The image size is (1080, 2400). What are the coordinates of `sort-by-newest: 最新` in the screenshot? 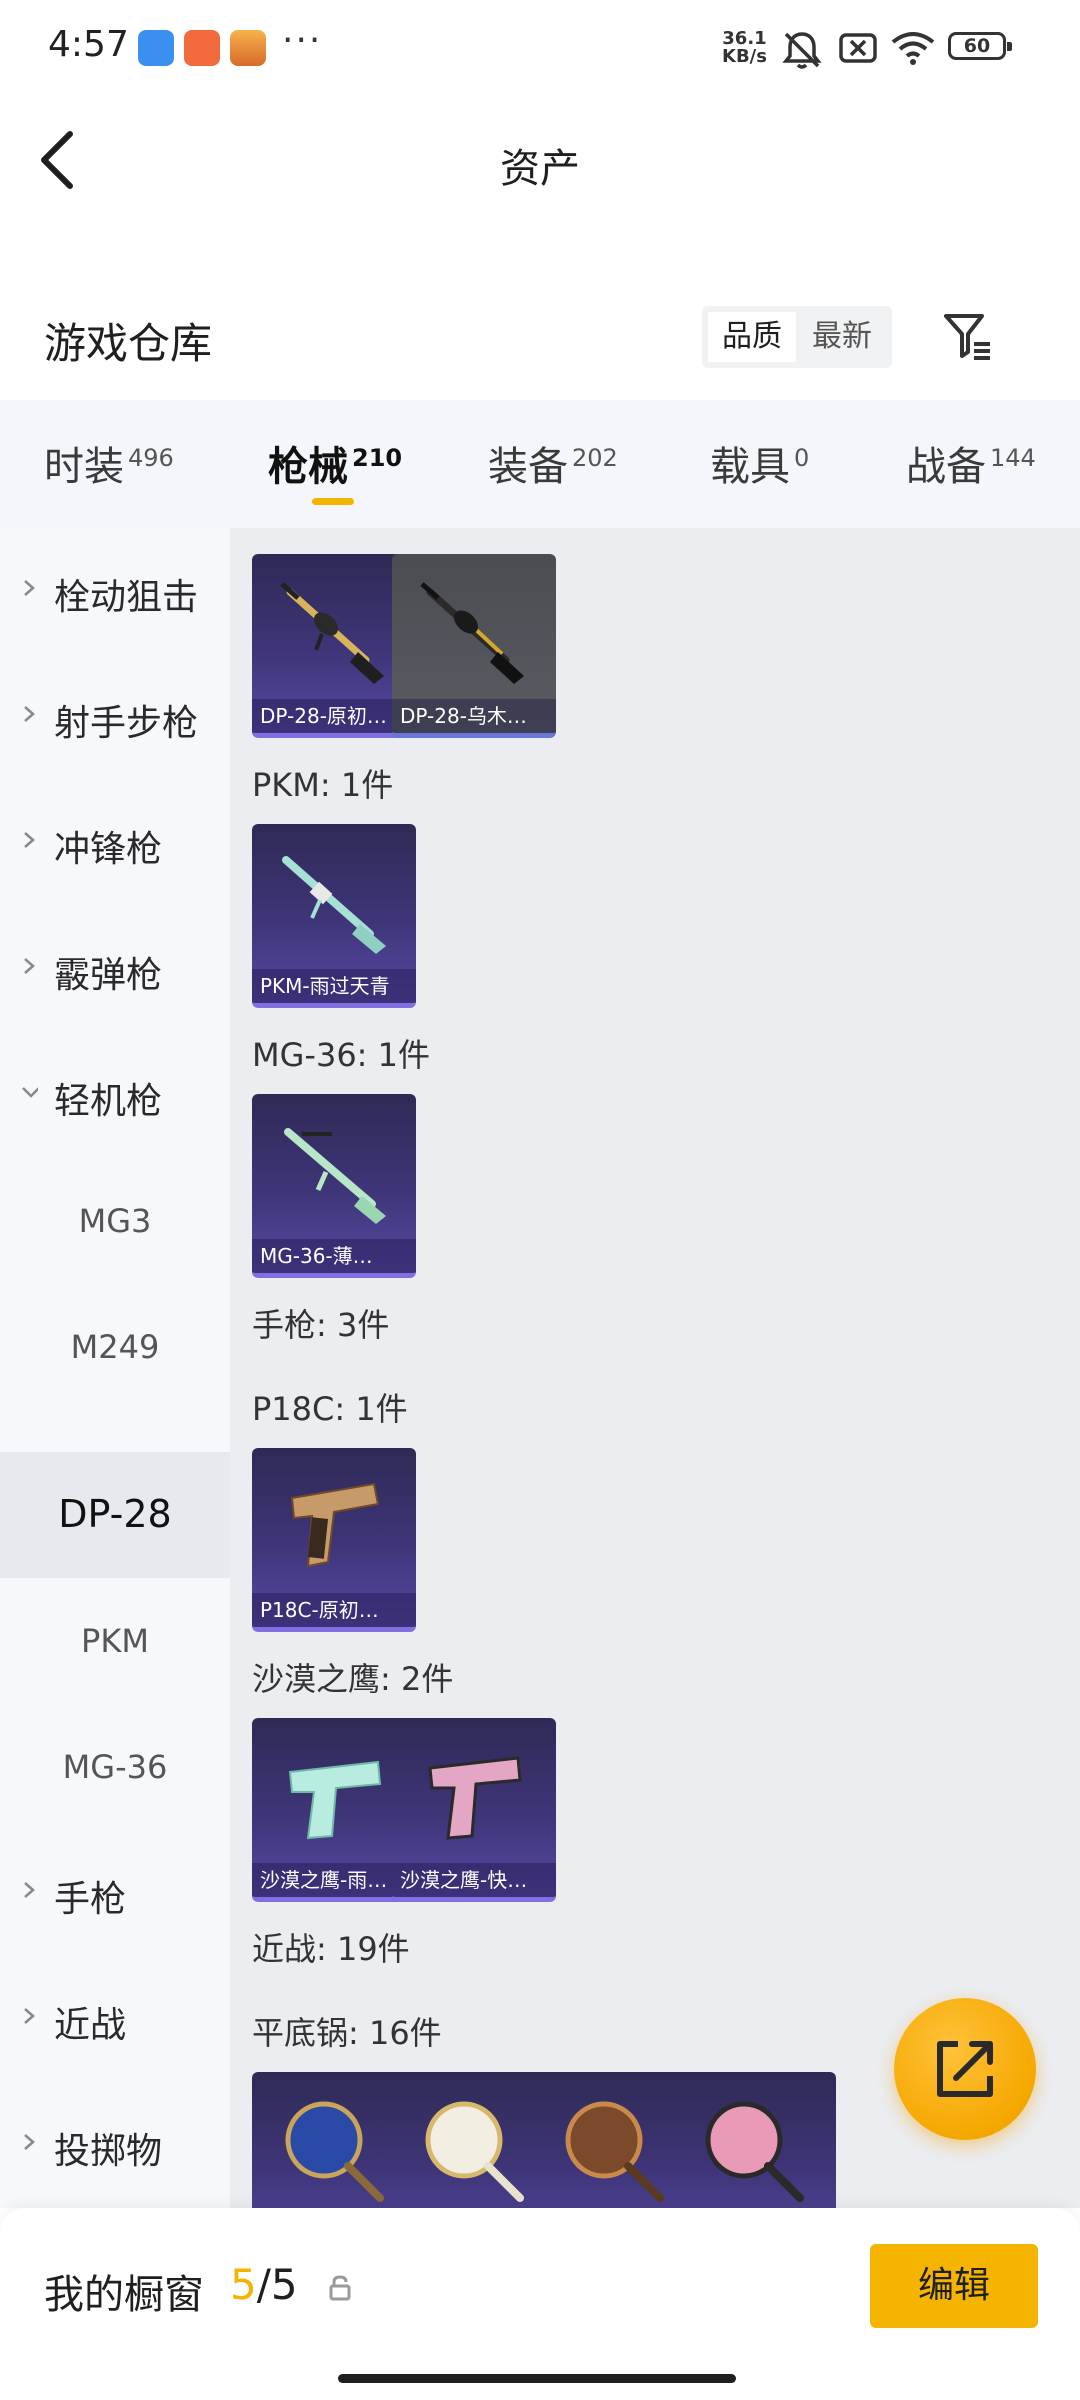 It's located at (842, 337).